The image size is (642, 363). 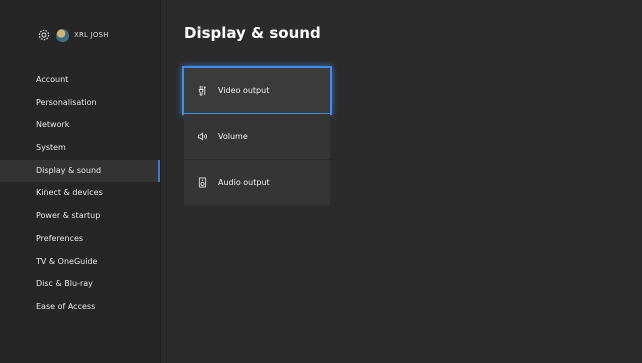 I want to click on sidebar-item-disc-bluray: Disc & Blu-ray, so click(x=80, y=284).